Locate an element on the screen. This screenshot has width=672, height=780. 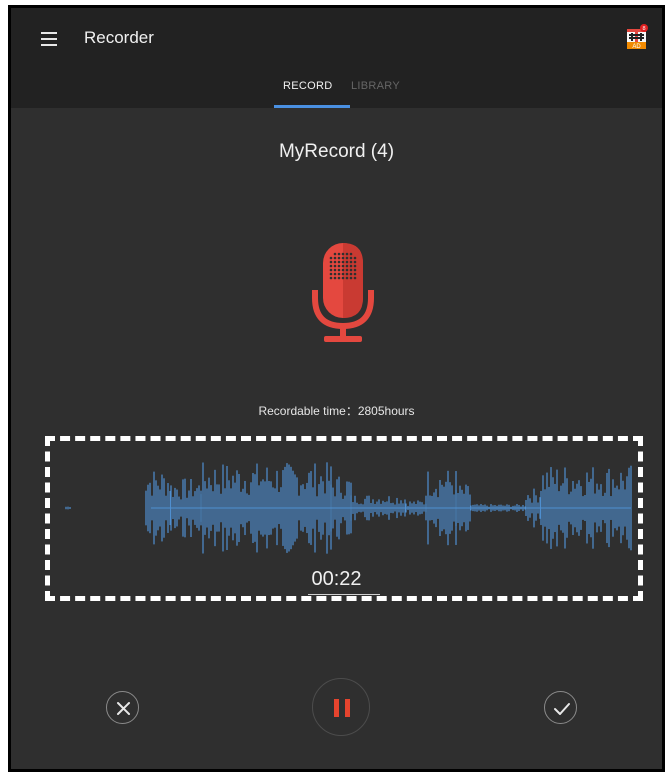
timer-underline is located at coordinates (344, 594).